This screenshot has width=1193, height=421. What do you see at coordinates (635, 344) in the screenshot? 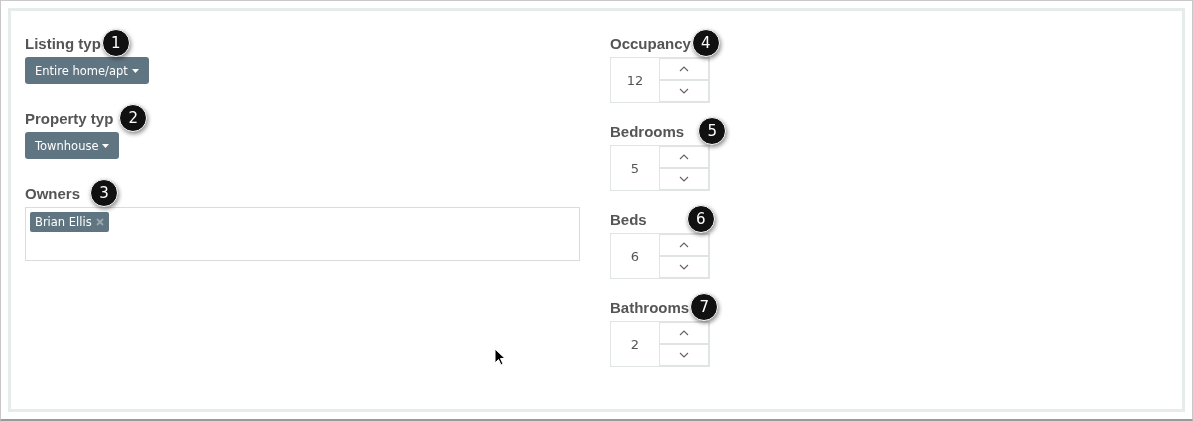
I see `number-value: 2` at bounding box center [635, 344].